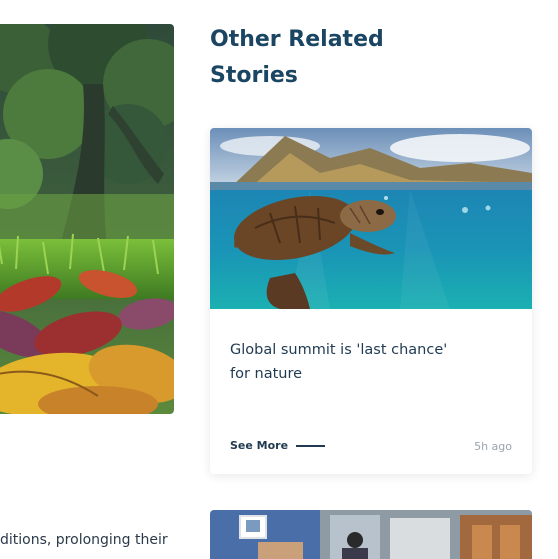 The image size is (558, 559). I want to click on see-more-link: See More, so click(278, 445).